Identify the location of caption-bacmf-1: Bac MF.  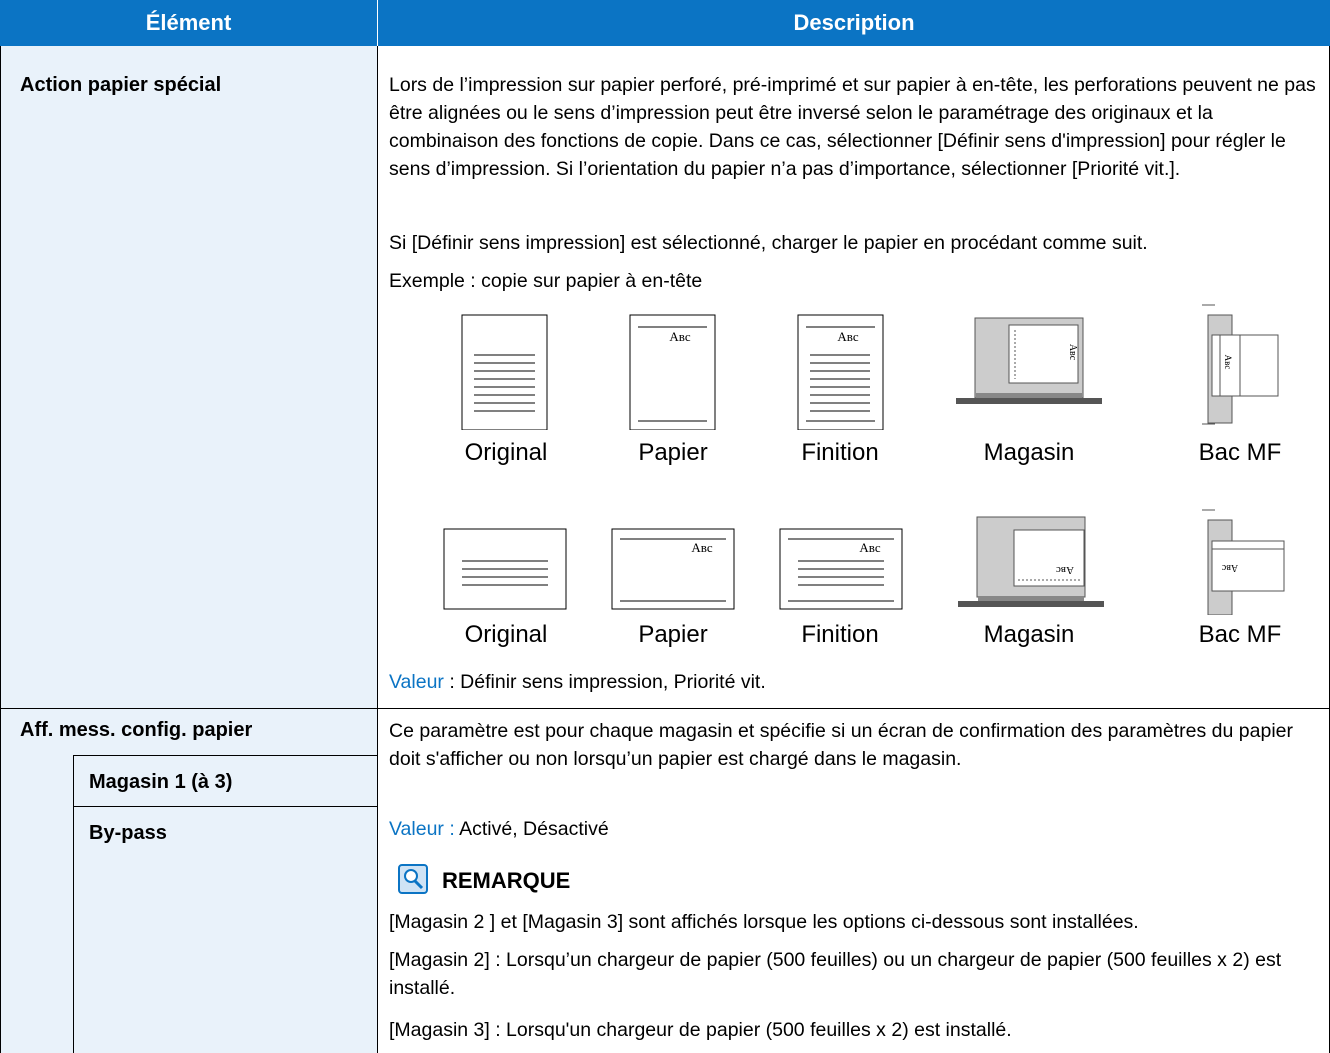
(1240, 452).